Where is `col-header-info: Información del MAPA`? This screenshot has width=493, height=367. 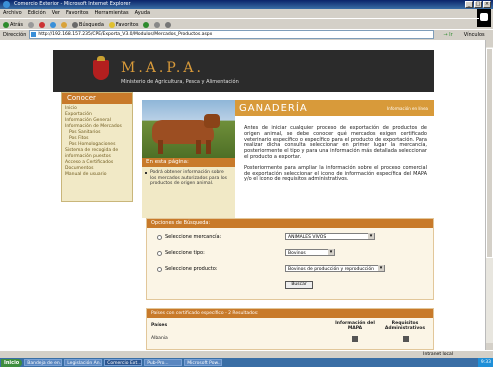 col-header-info: Información del MAPA is located at coordinates (355, 326).